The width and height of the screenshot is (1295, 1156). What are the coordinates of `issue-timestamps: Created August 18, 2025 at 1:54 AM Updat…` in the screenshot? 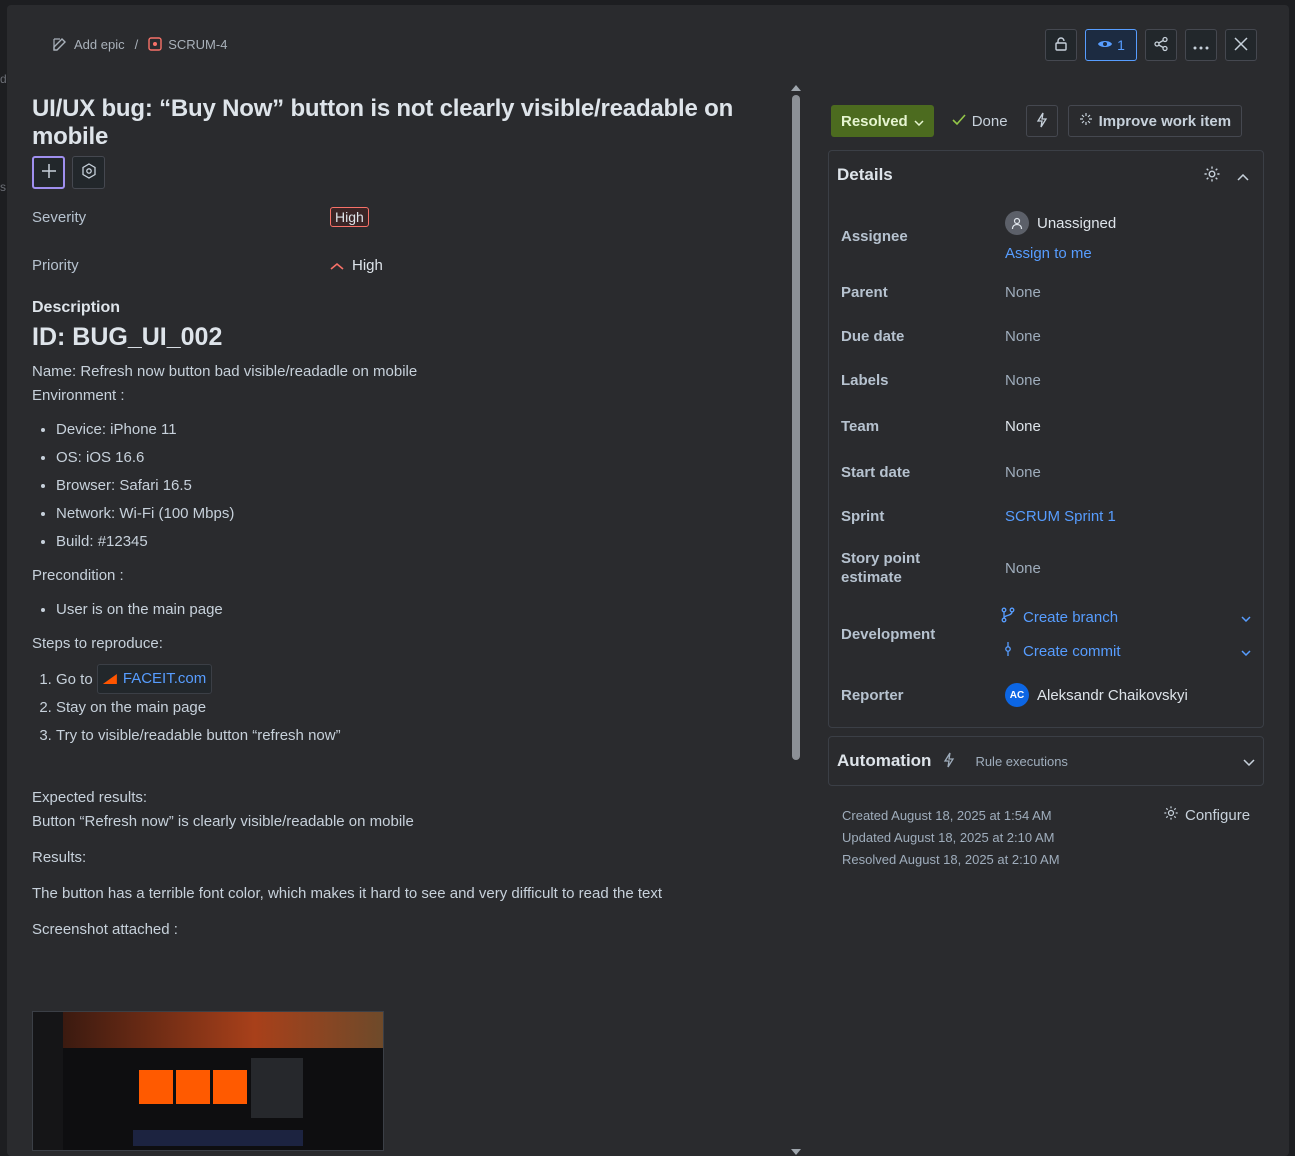 It's located at (951, 838).